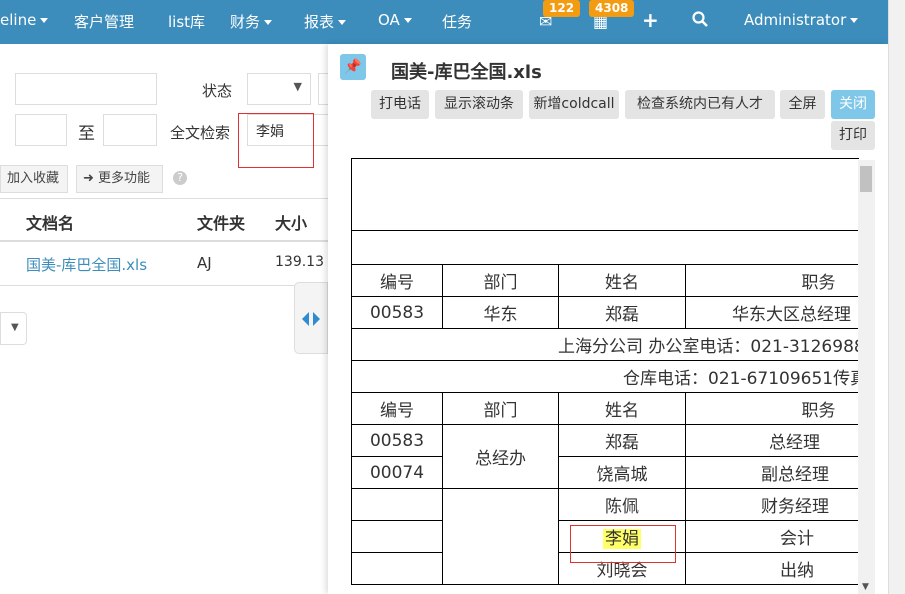  Describe the element at coordinates (276, 140) in the screenshot. I see `highlight-box` at that location.